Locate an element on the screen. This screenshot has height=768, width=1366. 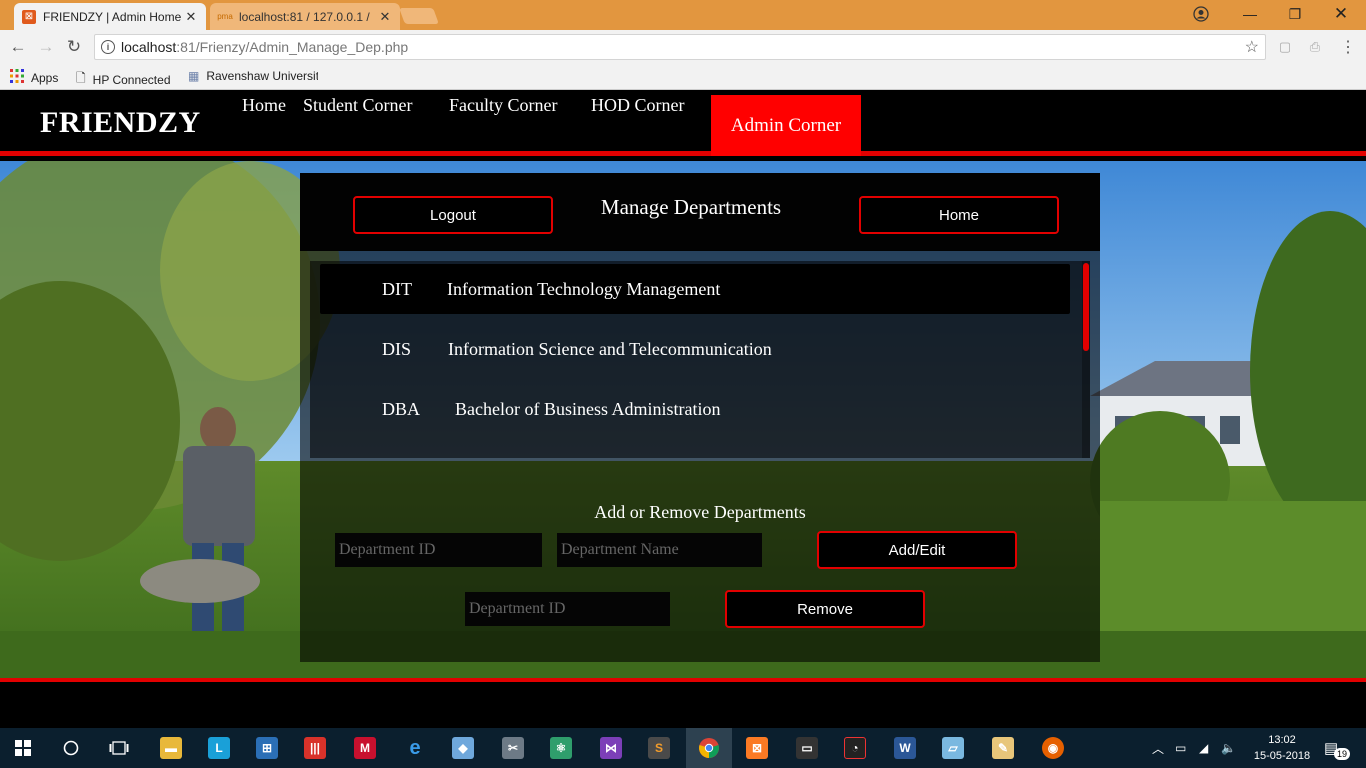
search-circle-icon is located at coordinates (71, 748).